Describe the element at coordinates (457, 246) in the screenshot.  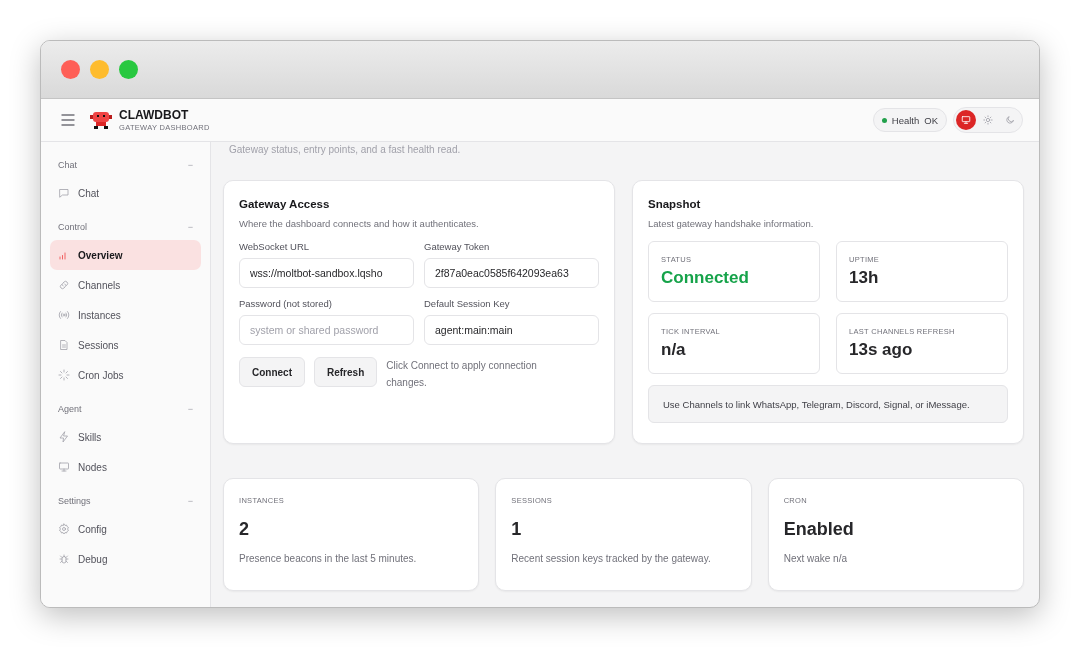
I see `field-label: Gateway Token` at that location.